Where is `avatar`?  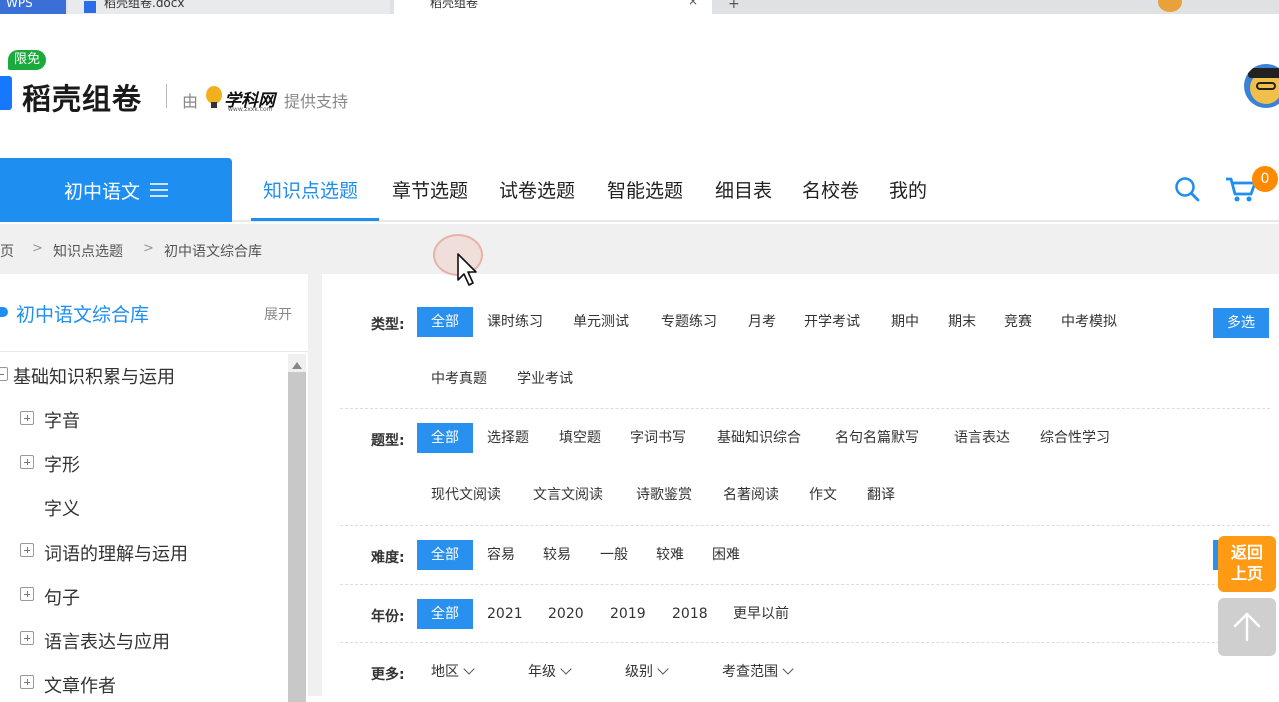
avatar is located at coordinates (1261, 86).